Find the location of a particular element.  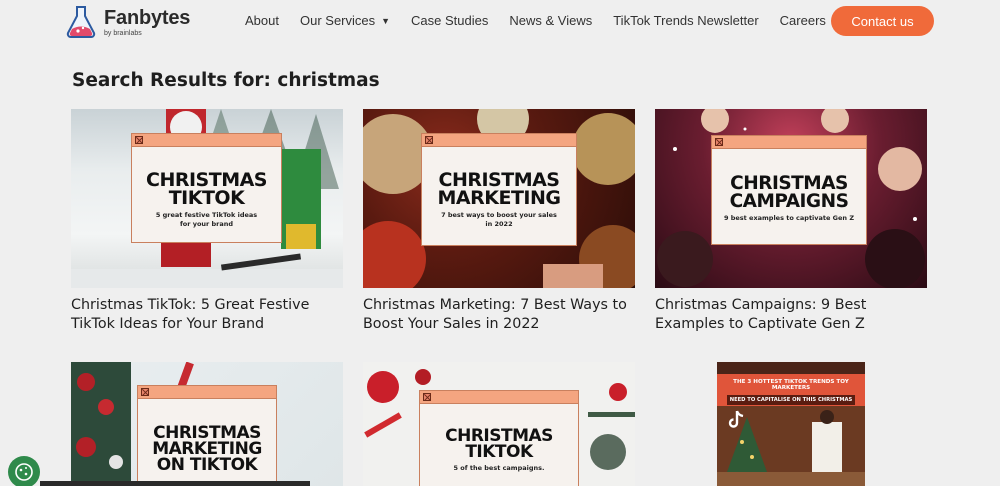

nav-our-services: Our Services ▼ is located at coordinates (345, 20).